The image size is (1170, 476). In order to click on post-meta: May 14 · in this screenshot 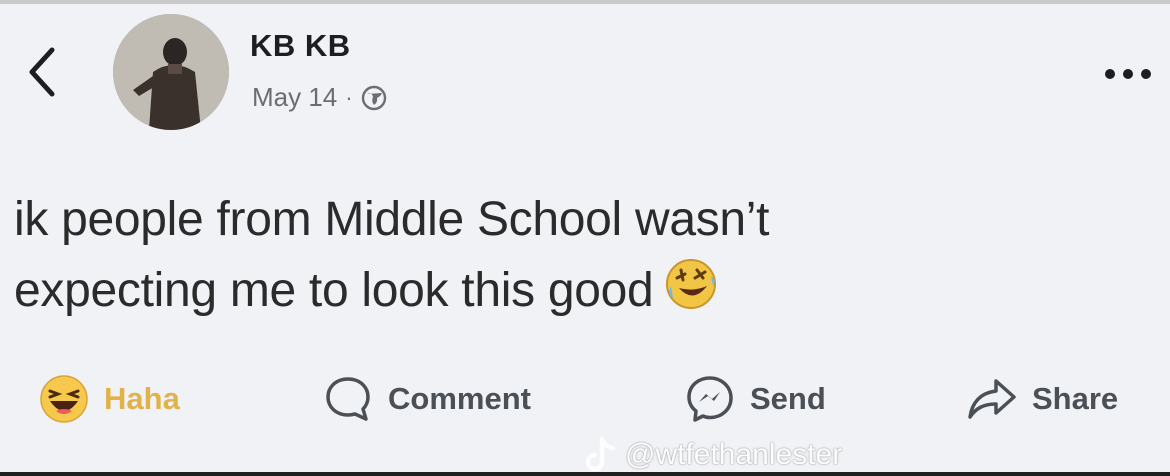, I will do `click(319, 97)`.